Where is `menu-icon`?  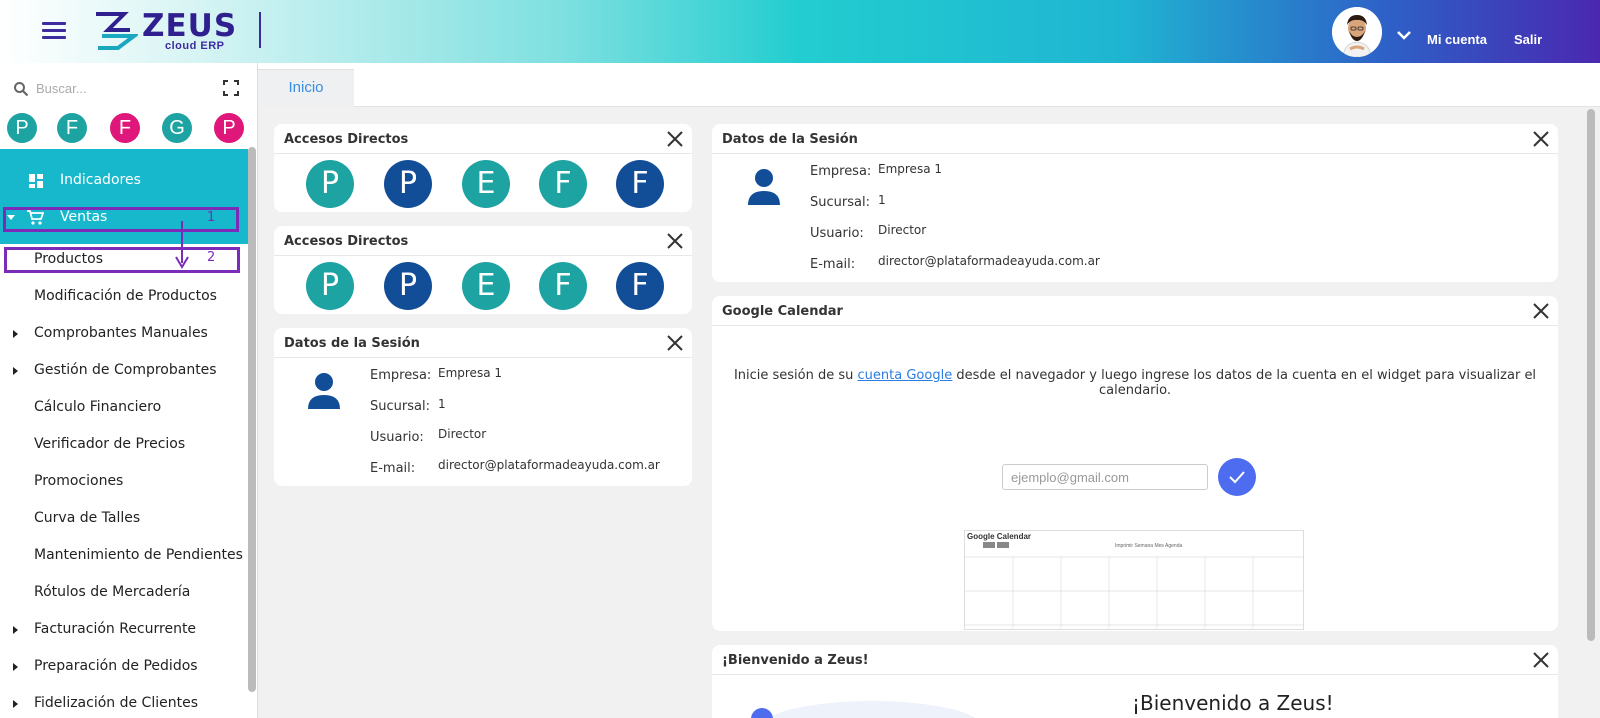
menu-icon is located at coordinates (54, 31).